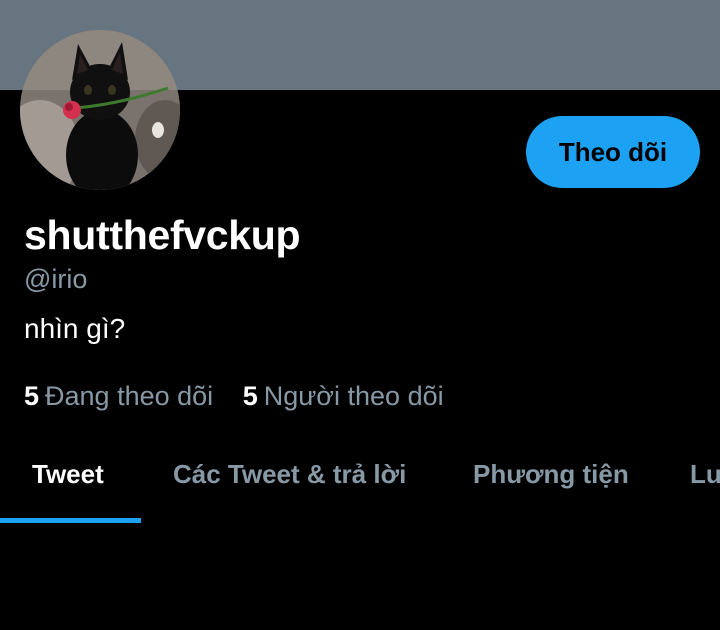 The height and width of the screenshot is (630, 720). What do you see at coordinates (250, 396) in the screenshot?
I see `followers-count: 5` at bounding box center [250, 396].